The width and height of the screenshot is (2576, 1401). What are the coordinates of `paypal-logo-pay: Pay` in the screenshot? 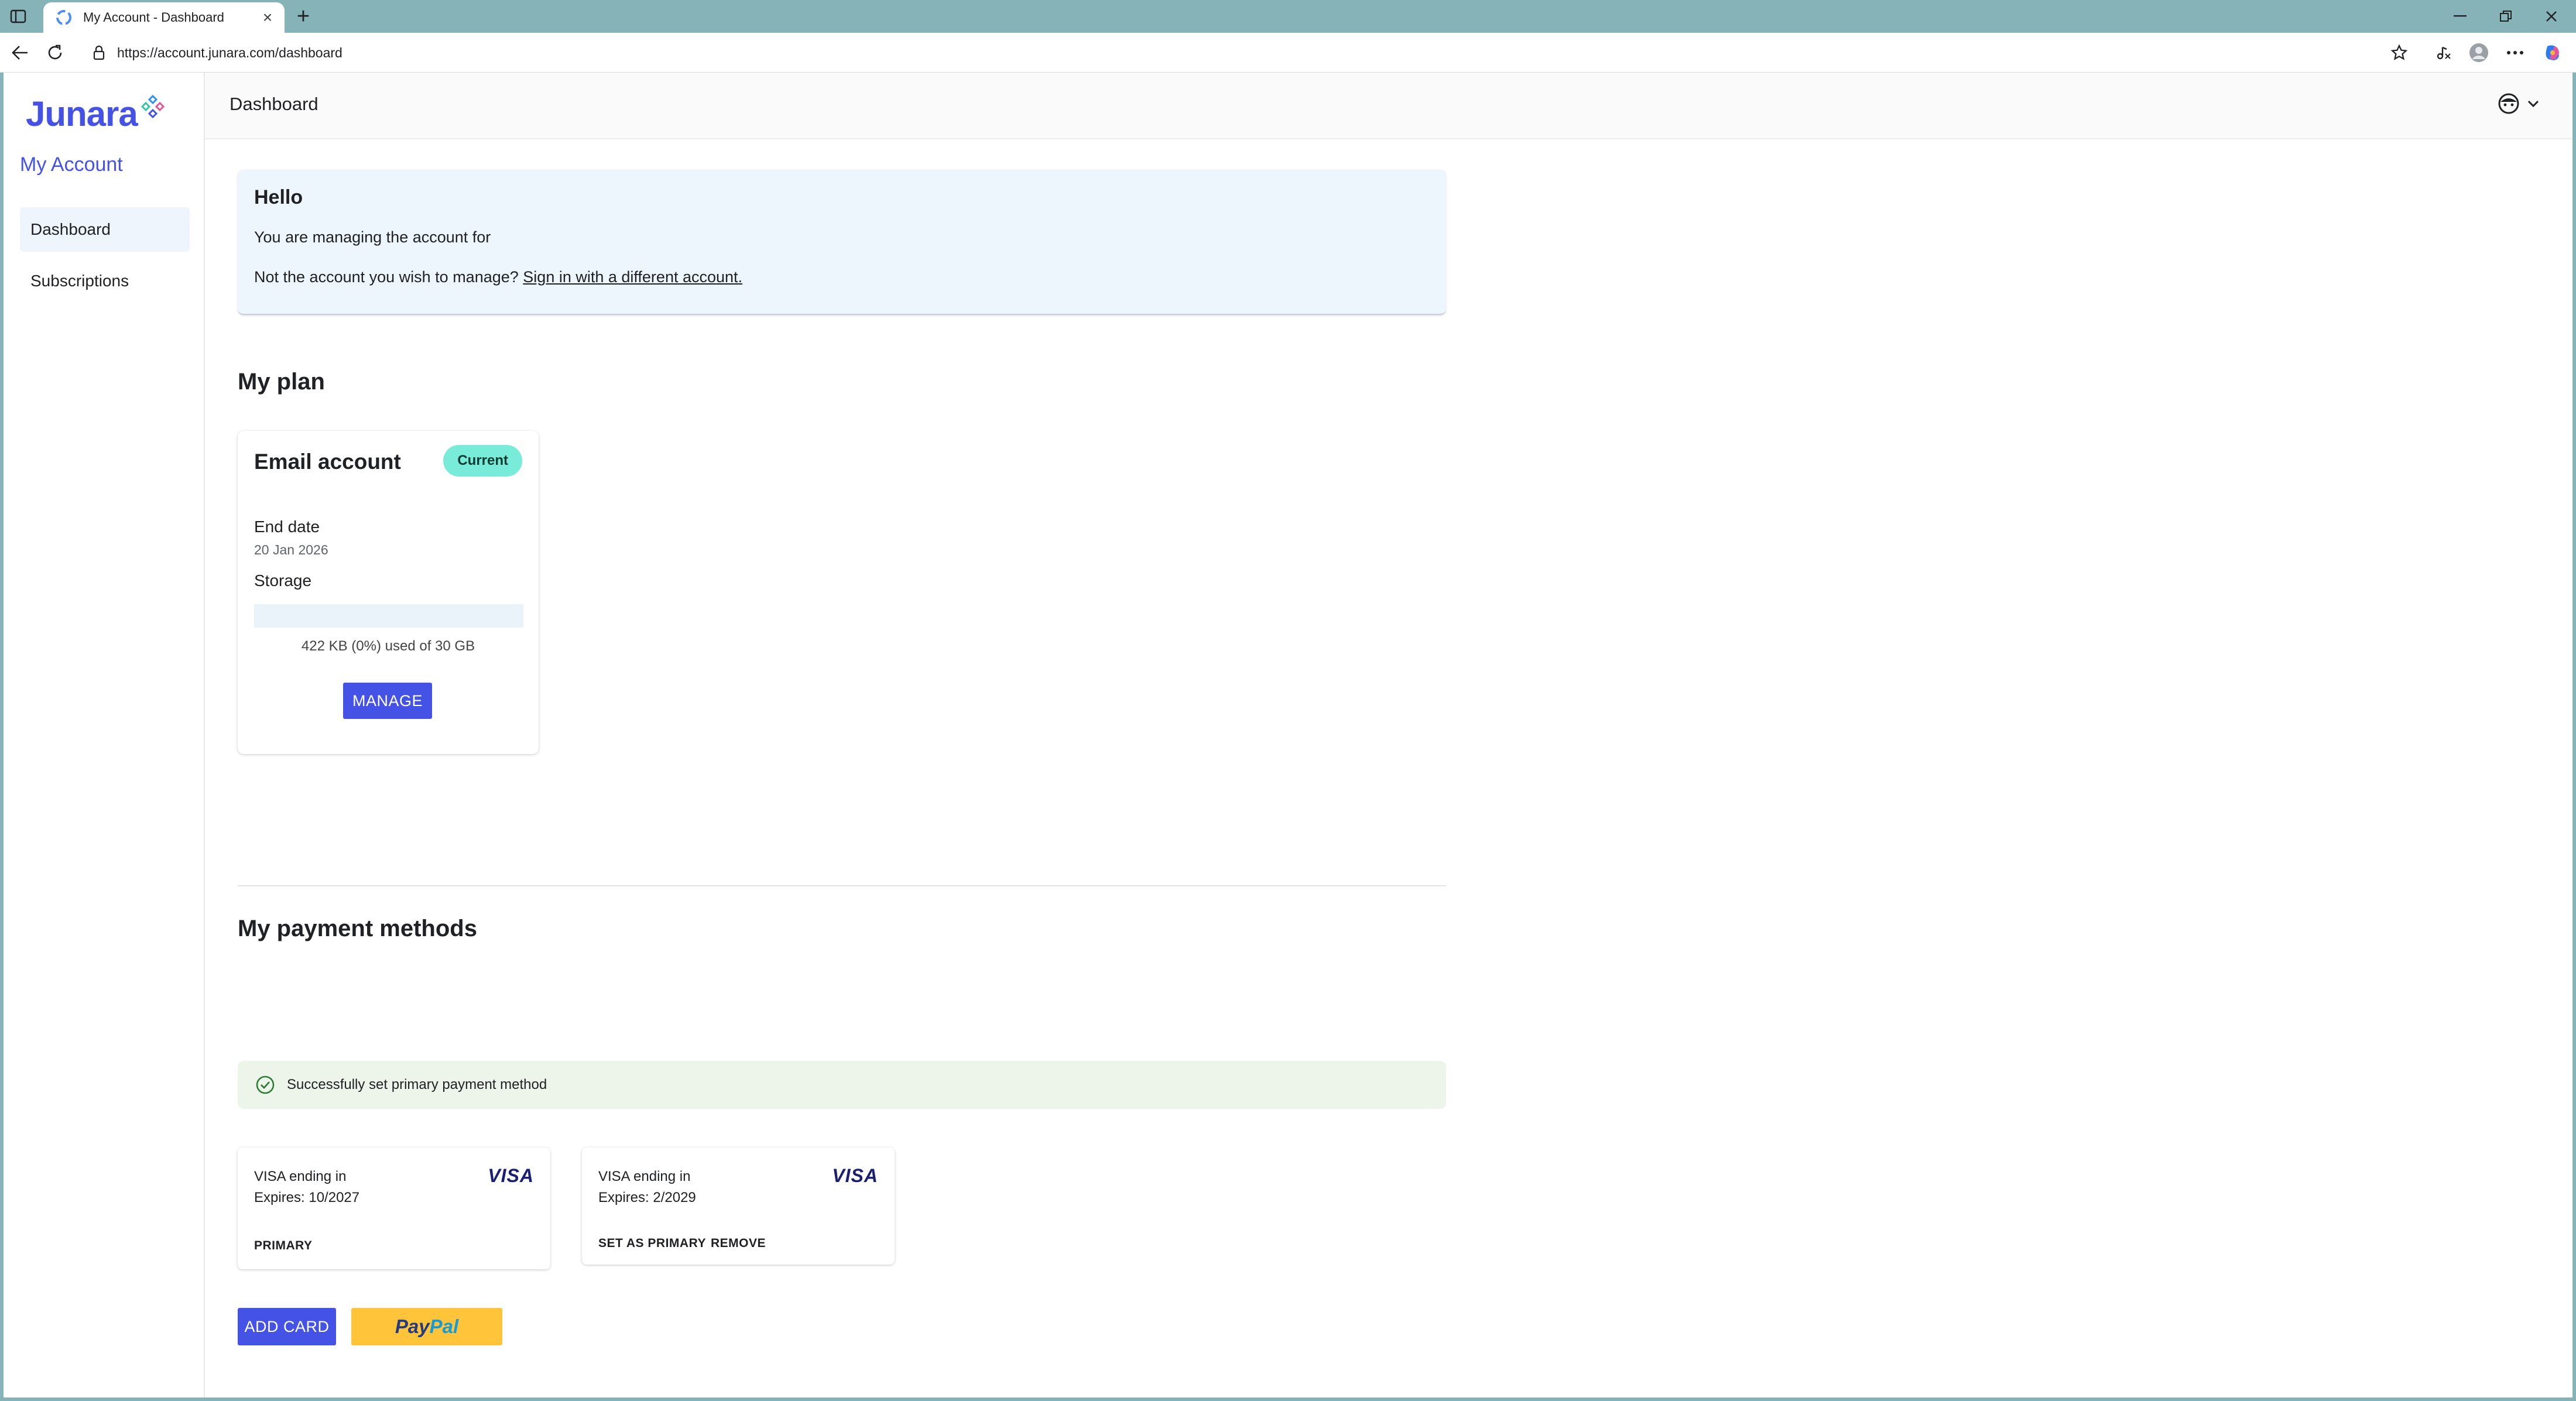 It's located at (412, 1327).